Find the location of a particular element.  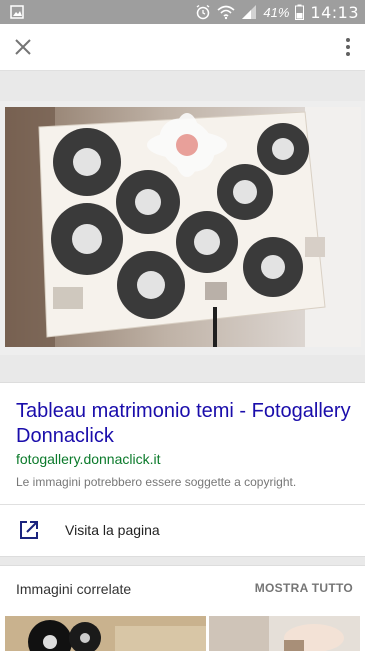

battery-percentage: 41% is located at coordinates (276, 12).